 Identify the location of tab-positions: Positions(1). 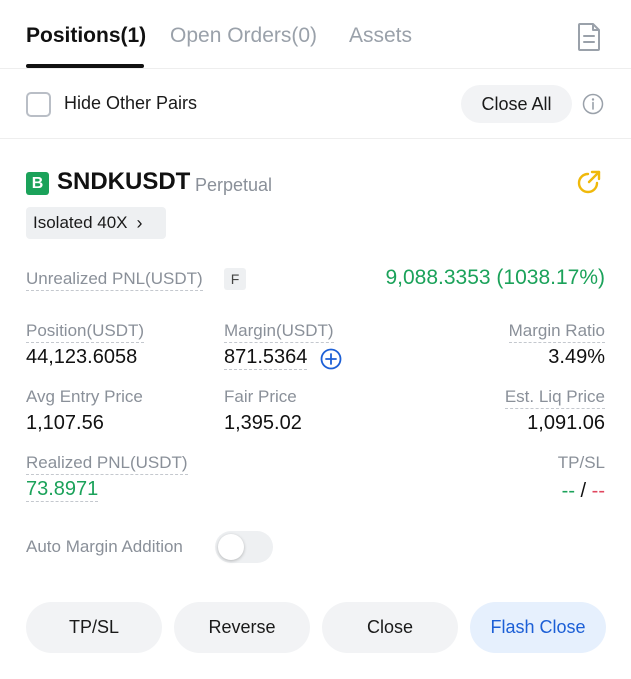
(86, 36).